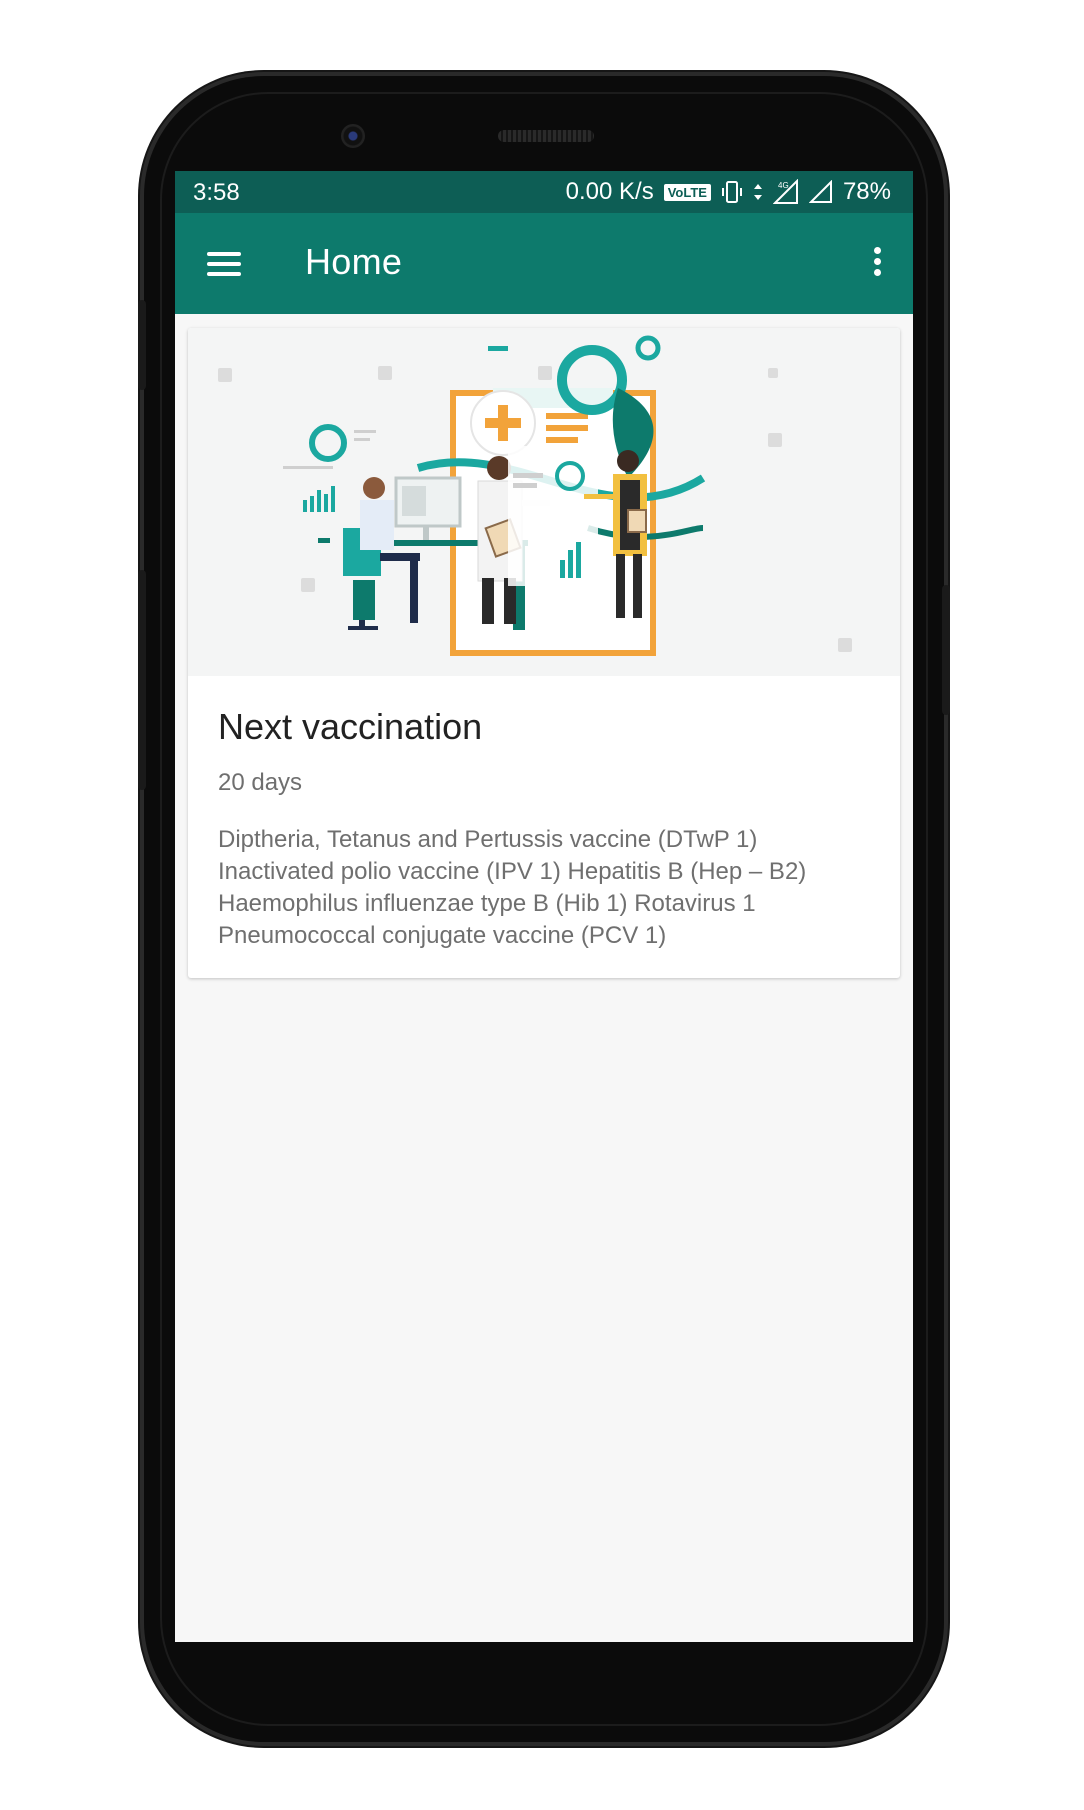 The height and width of the screenshot is (1810, 1084). Describe the element at coordinates (260, 782) in the screenshot. I see `days-remaining: 20 days` at that location.